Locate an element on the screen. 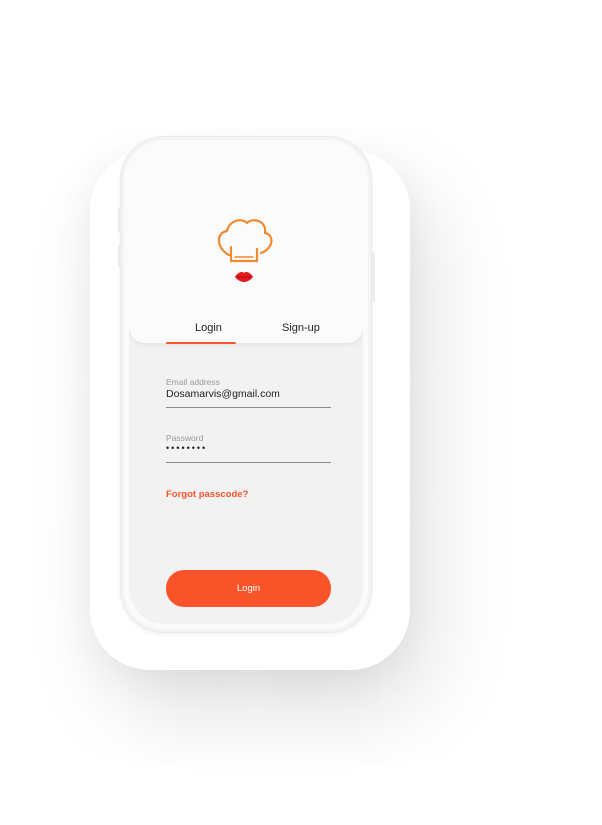  forgot-passcode-link: Forgot passcode? is located at coordinates (207, 494).